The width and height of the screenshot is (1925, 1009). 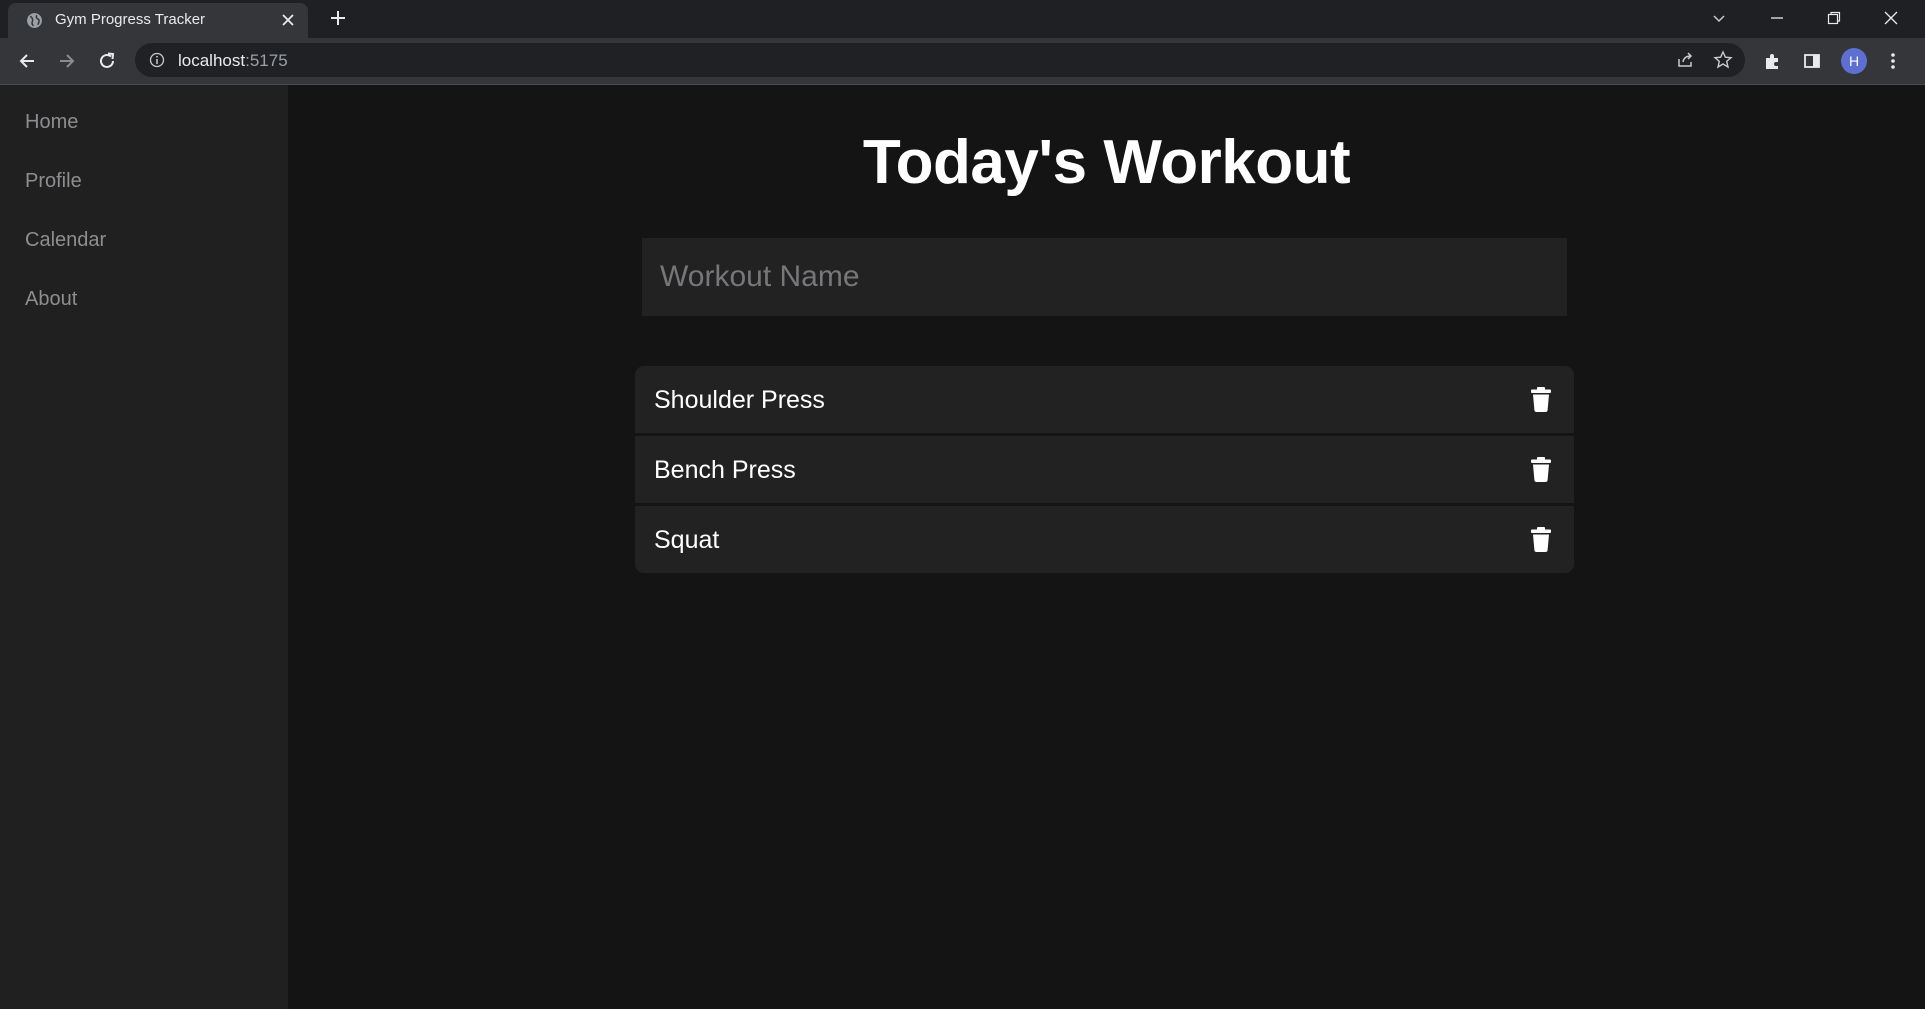 I want to click on reload-button, so click(x=107, y=61).